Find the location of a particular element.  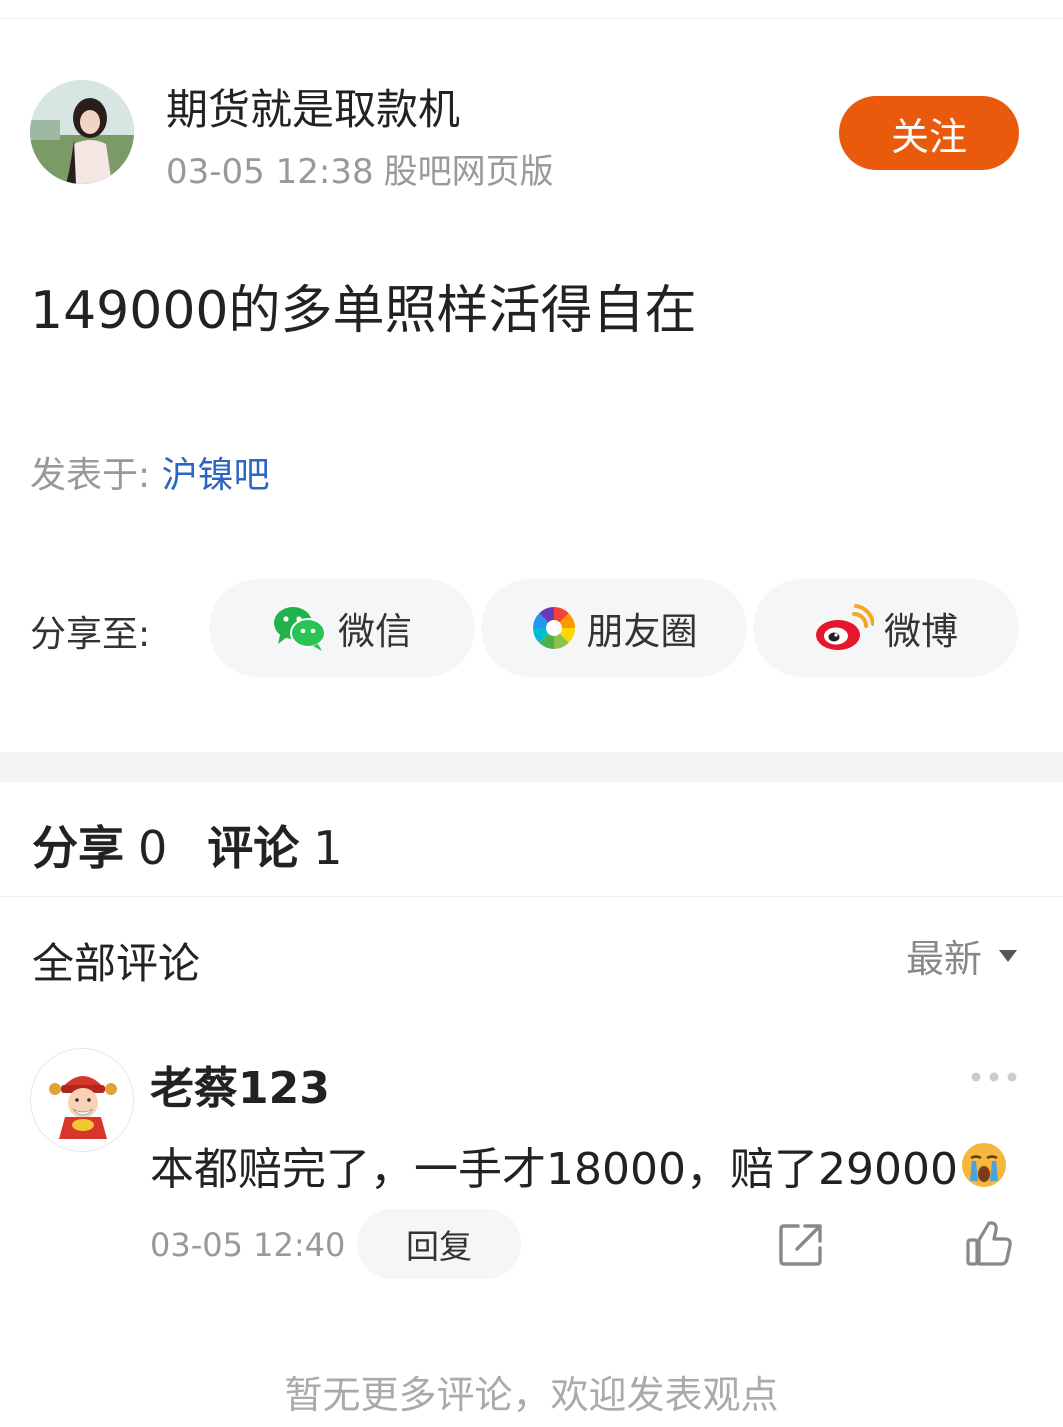

tab-comments-label: 评论 is located at coordinates (253, 848).